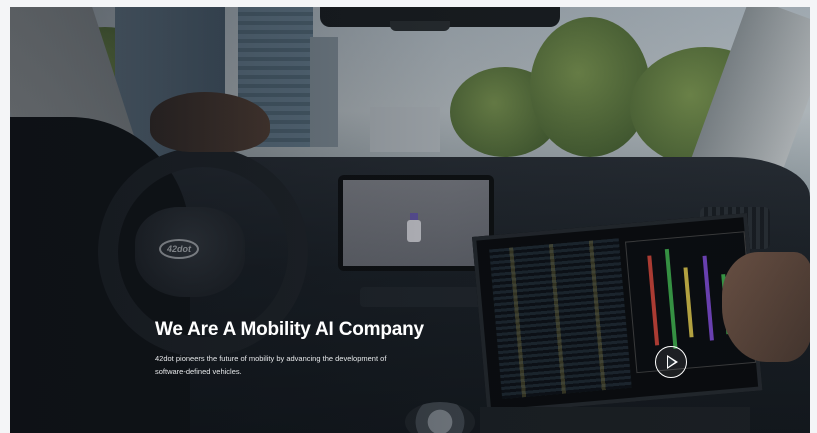  What do you see at coordinates (289, 329) in the screenshot?
I see `hero-title: We Are A Mobility AI Company` at bounding box center [289, 329].